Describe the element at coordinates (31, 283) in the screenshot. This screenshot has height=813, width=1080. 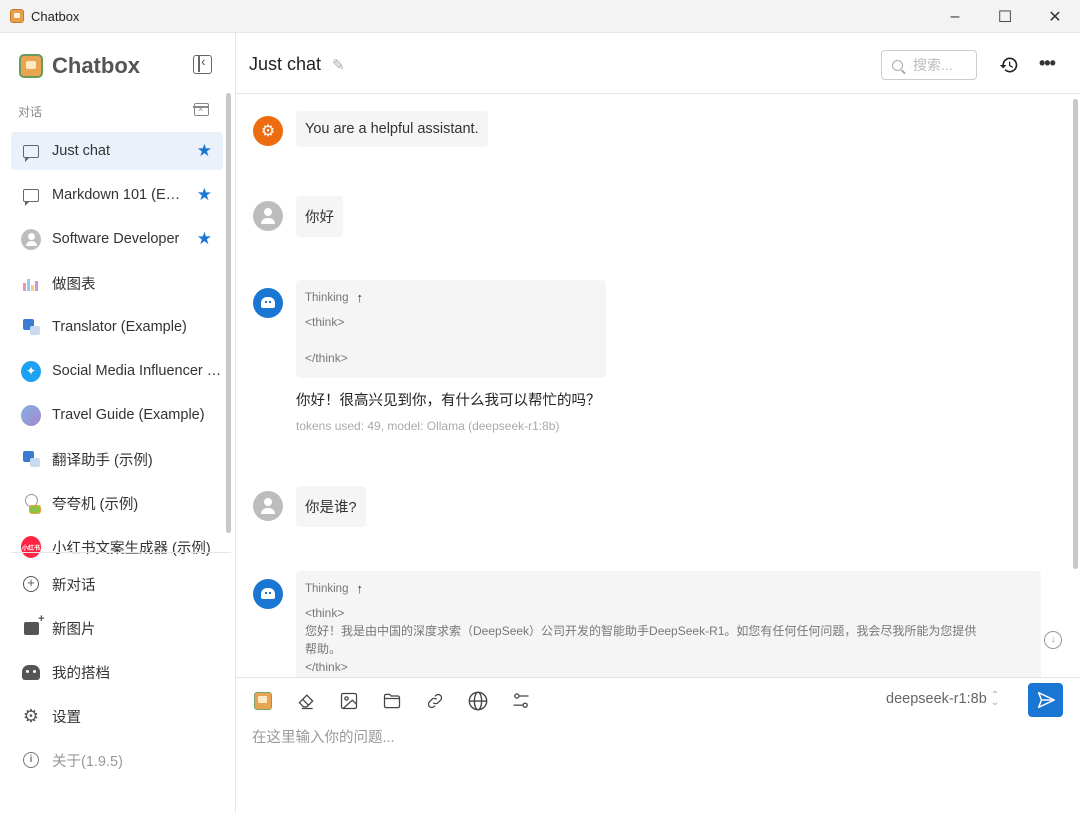
I see `chart-icon` at that location.